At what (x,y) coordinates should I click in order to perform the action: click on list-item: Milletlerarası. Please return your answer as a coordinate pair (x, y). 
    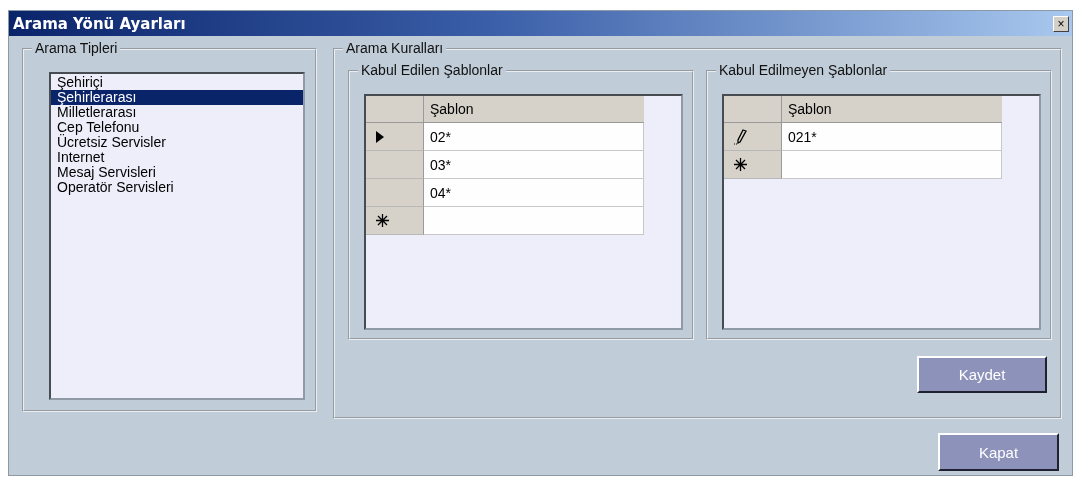
    Looking at the image, I should click on (177, 112).